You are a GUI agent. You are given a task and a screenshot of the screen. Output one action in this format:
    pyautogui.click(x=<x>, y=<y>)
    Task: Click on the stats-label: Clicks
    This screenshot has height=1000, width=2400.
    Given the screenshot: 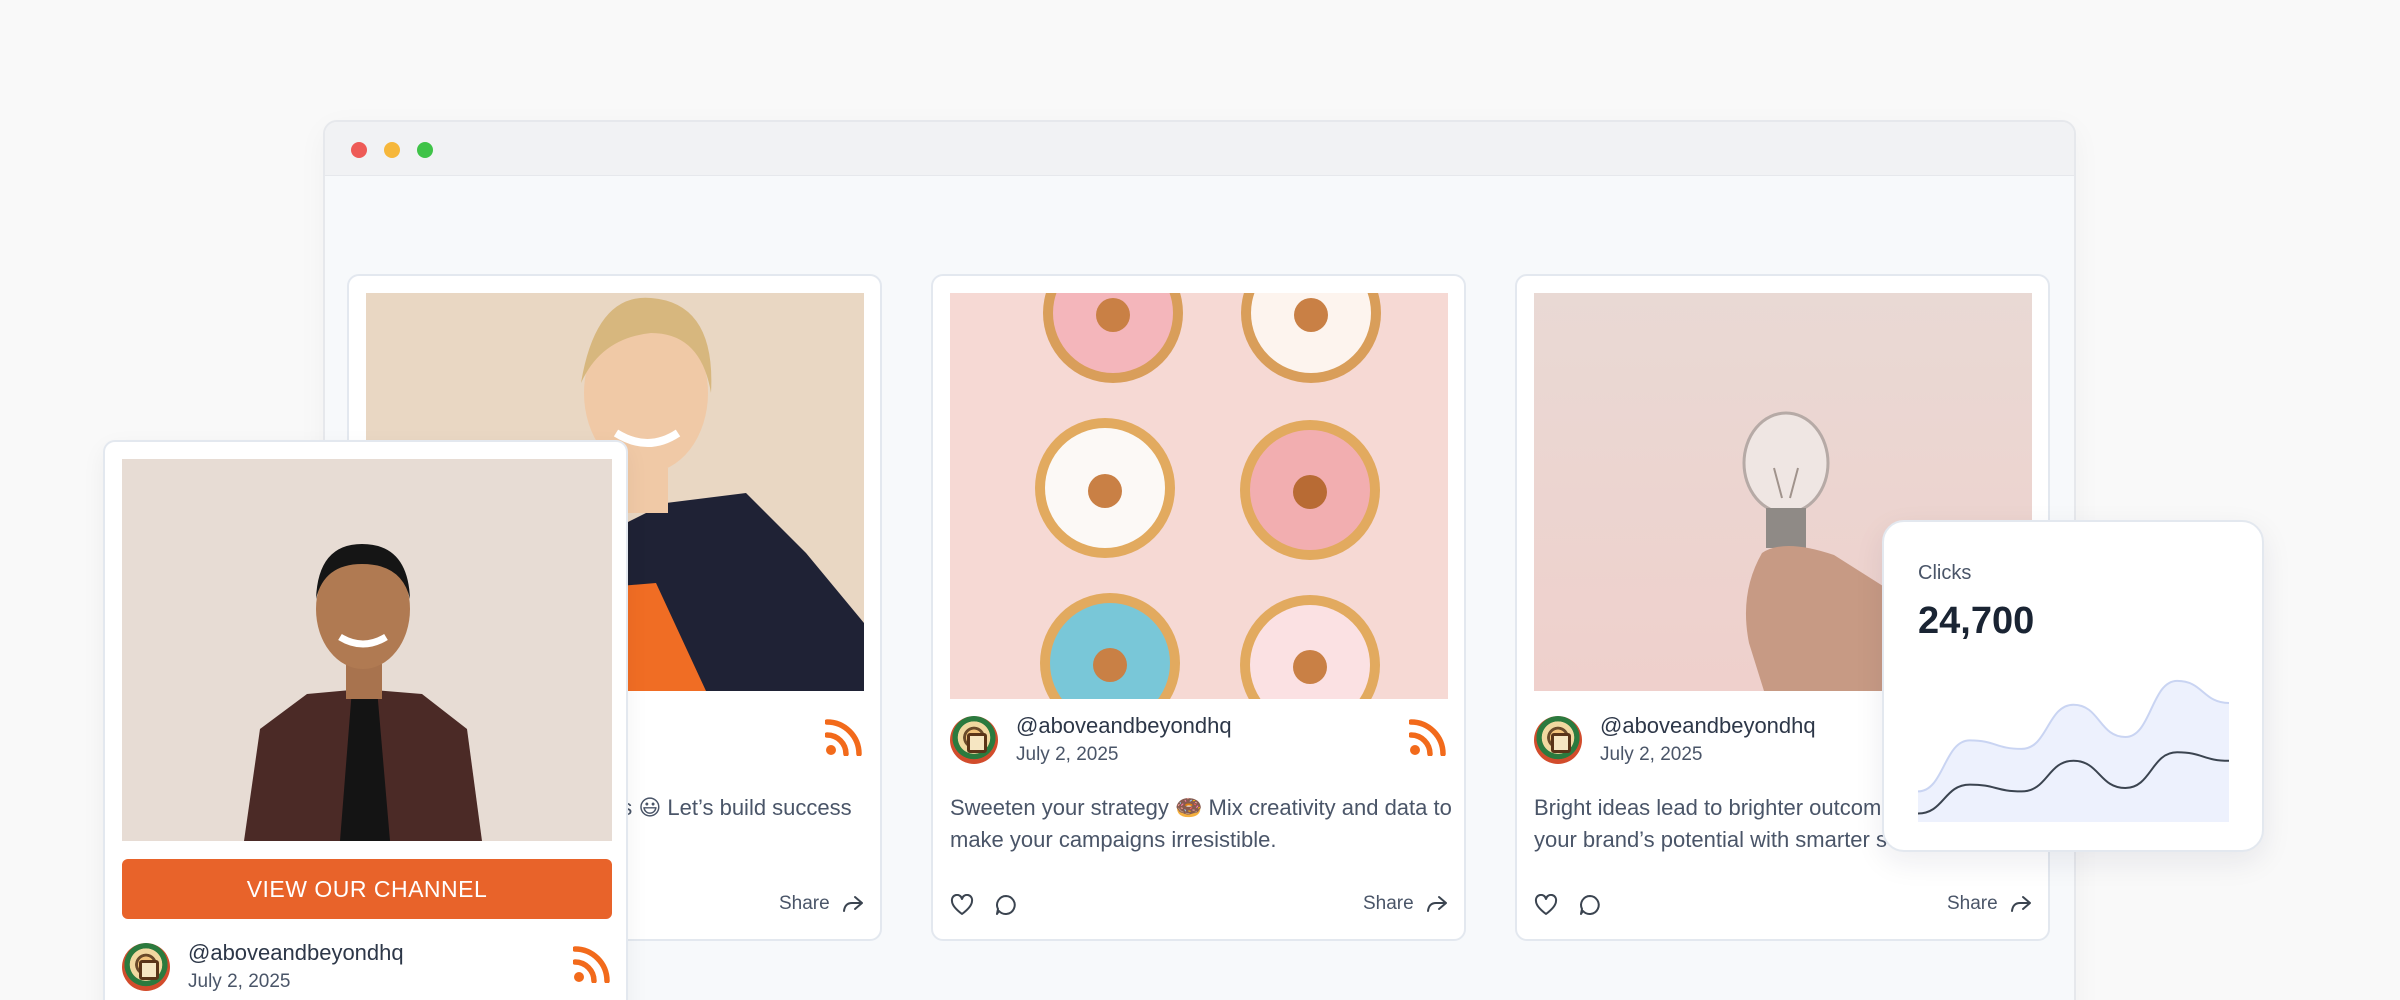 What is the action you would take?
    pyautogui.click(x=1945, y=573)
    